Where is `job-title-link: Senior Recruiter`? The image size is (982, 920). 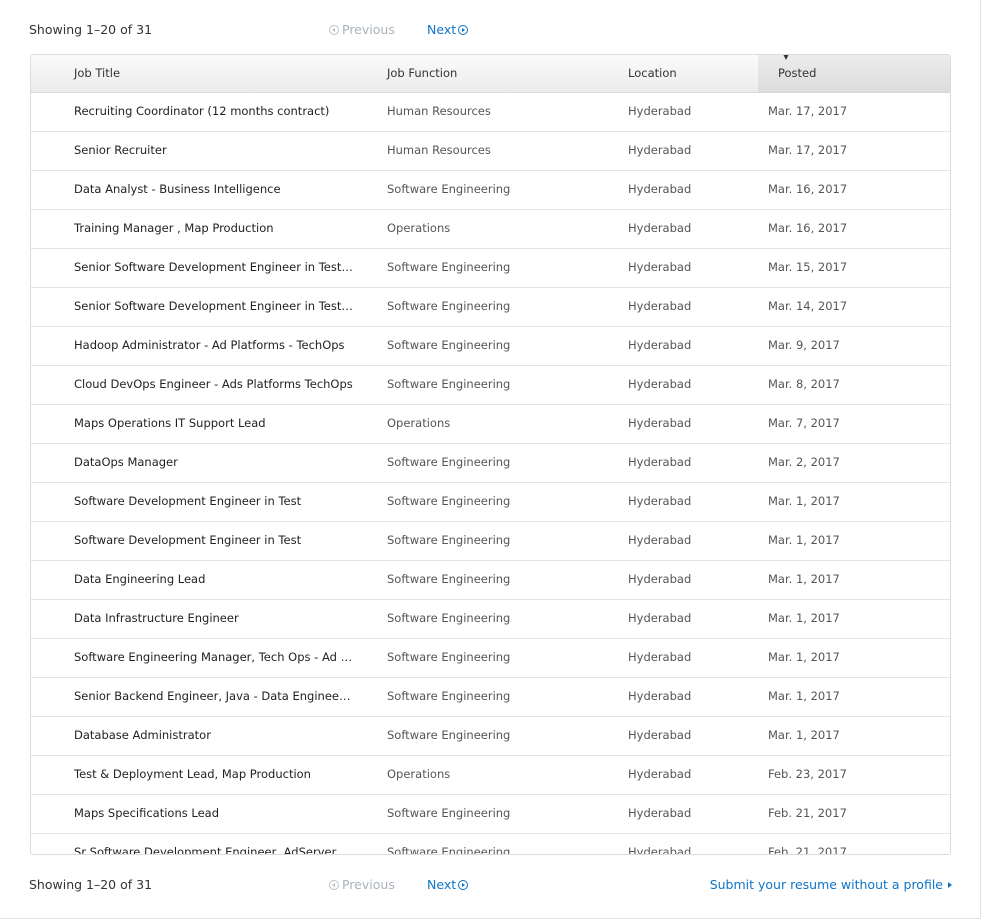
job-title-link: Senior Recruiter is located at coordinates (214, 150).